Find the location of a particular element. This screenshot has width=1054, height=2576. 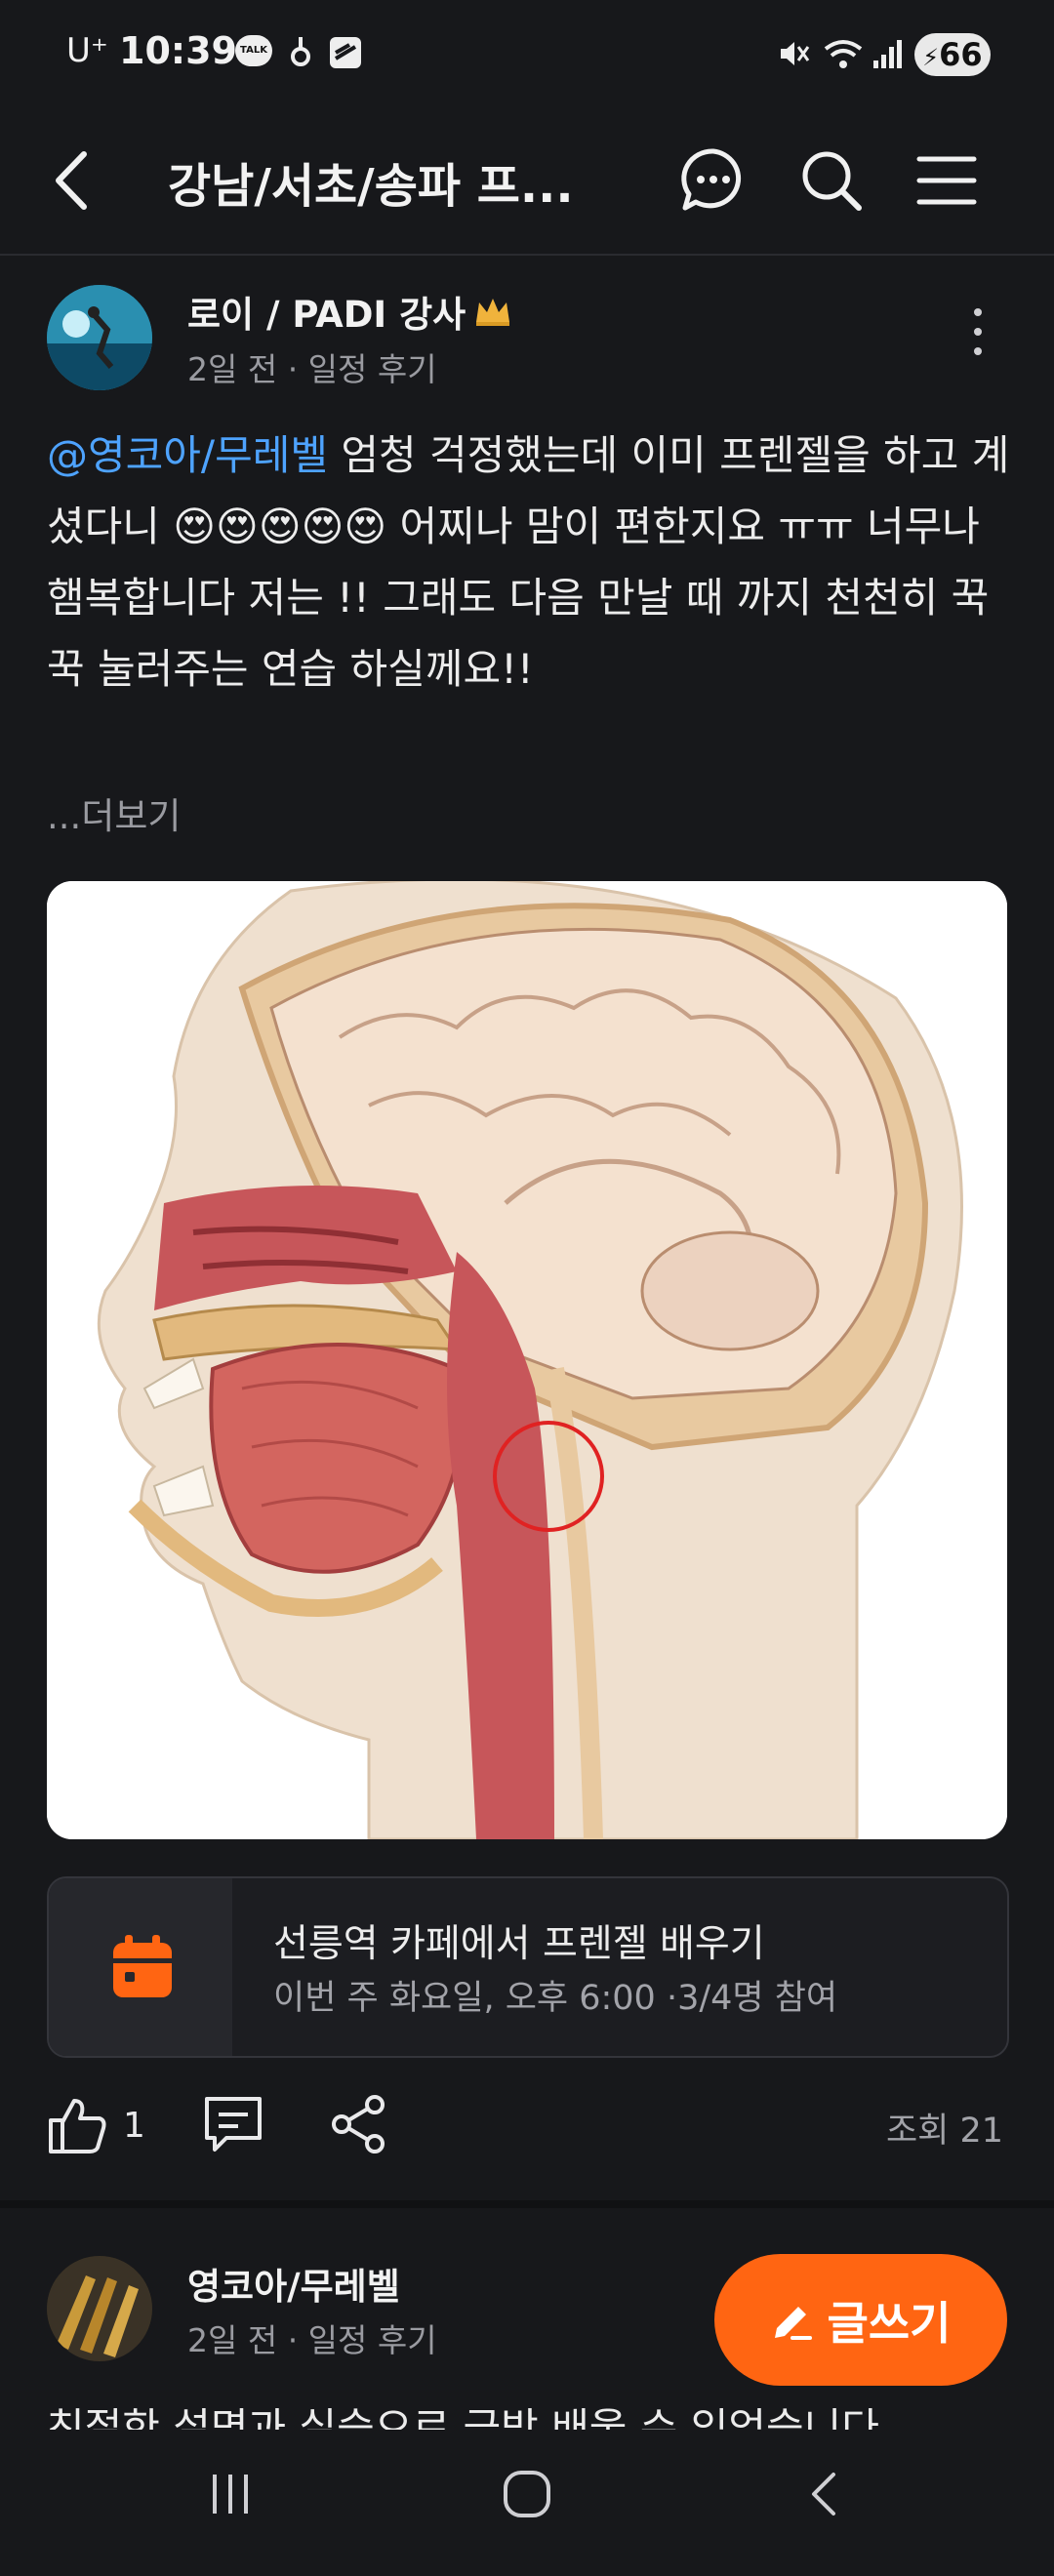

kakaotalk-icon: TALK is located at coordinates (253, 50).